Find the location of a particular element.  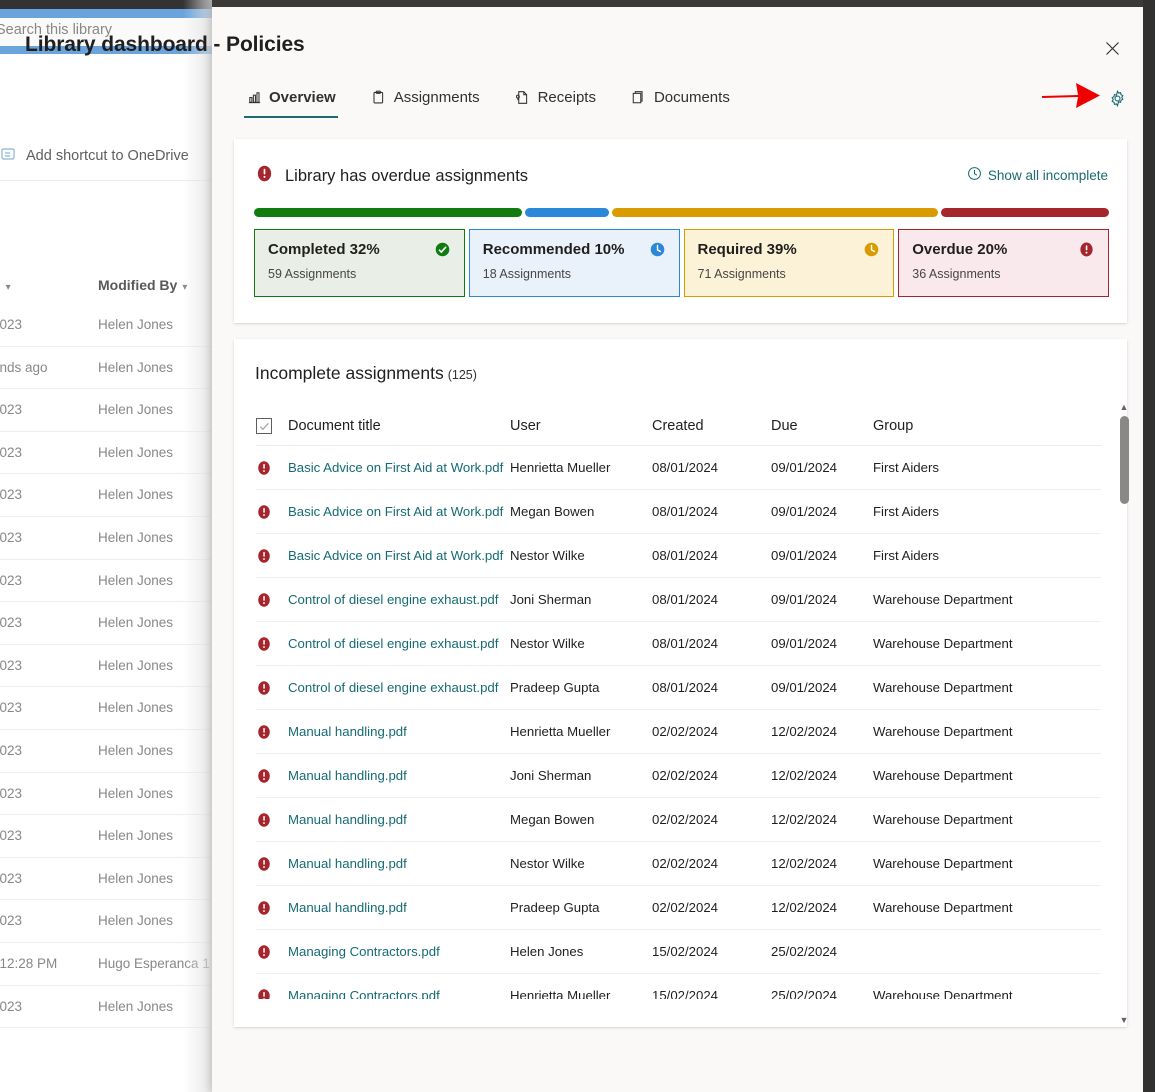

row-severity-cell is located at coordinates (272, 512).